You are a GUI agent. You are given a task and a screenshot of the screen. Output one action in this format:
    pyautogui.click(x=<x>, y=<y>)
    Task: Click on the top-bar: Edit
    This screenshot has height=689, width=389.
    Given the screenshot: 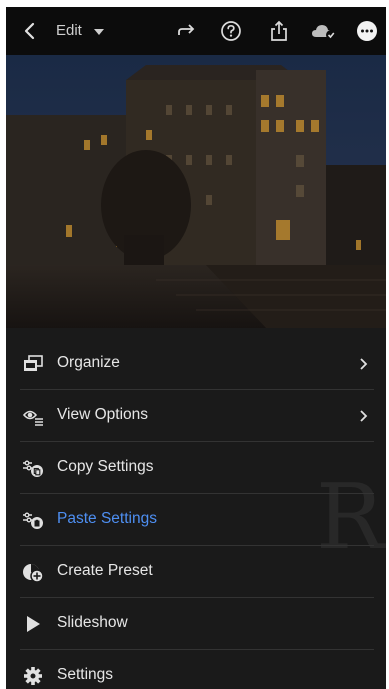 What is the action you would take?
    pyautogui.click(x=196, y=31)
    